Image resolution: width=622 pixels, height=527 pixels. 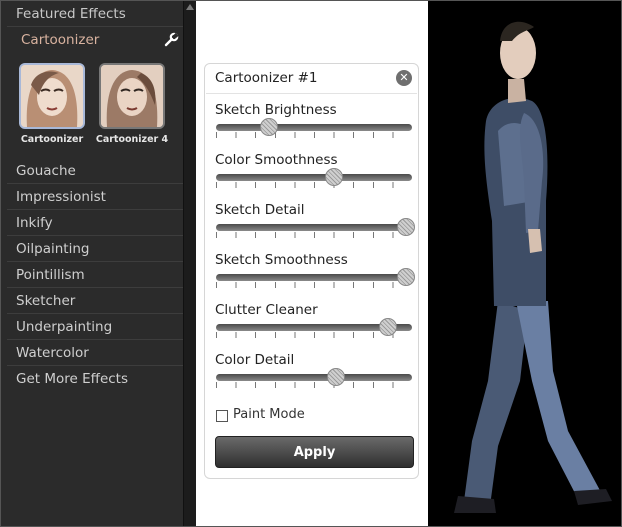 I want to click on close-icon: ✕, so click(x=404, y=78).